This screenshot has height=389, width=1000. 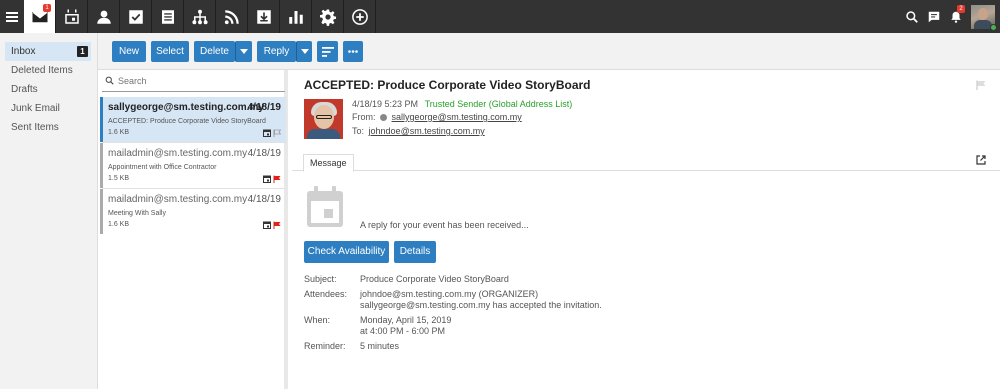 I want to click on top-right-controls: 2, so click(x=950, y=16).